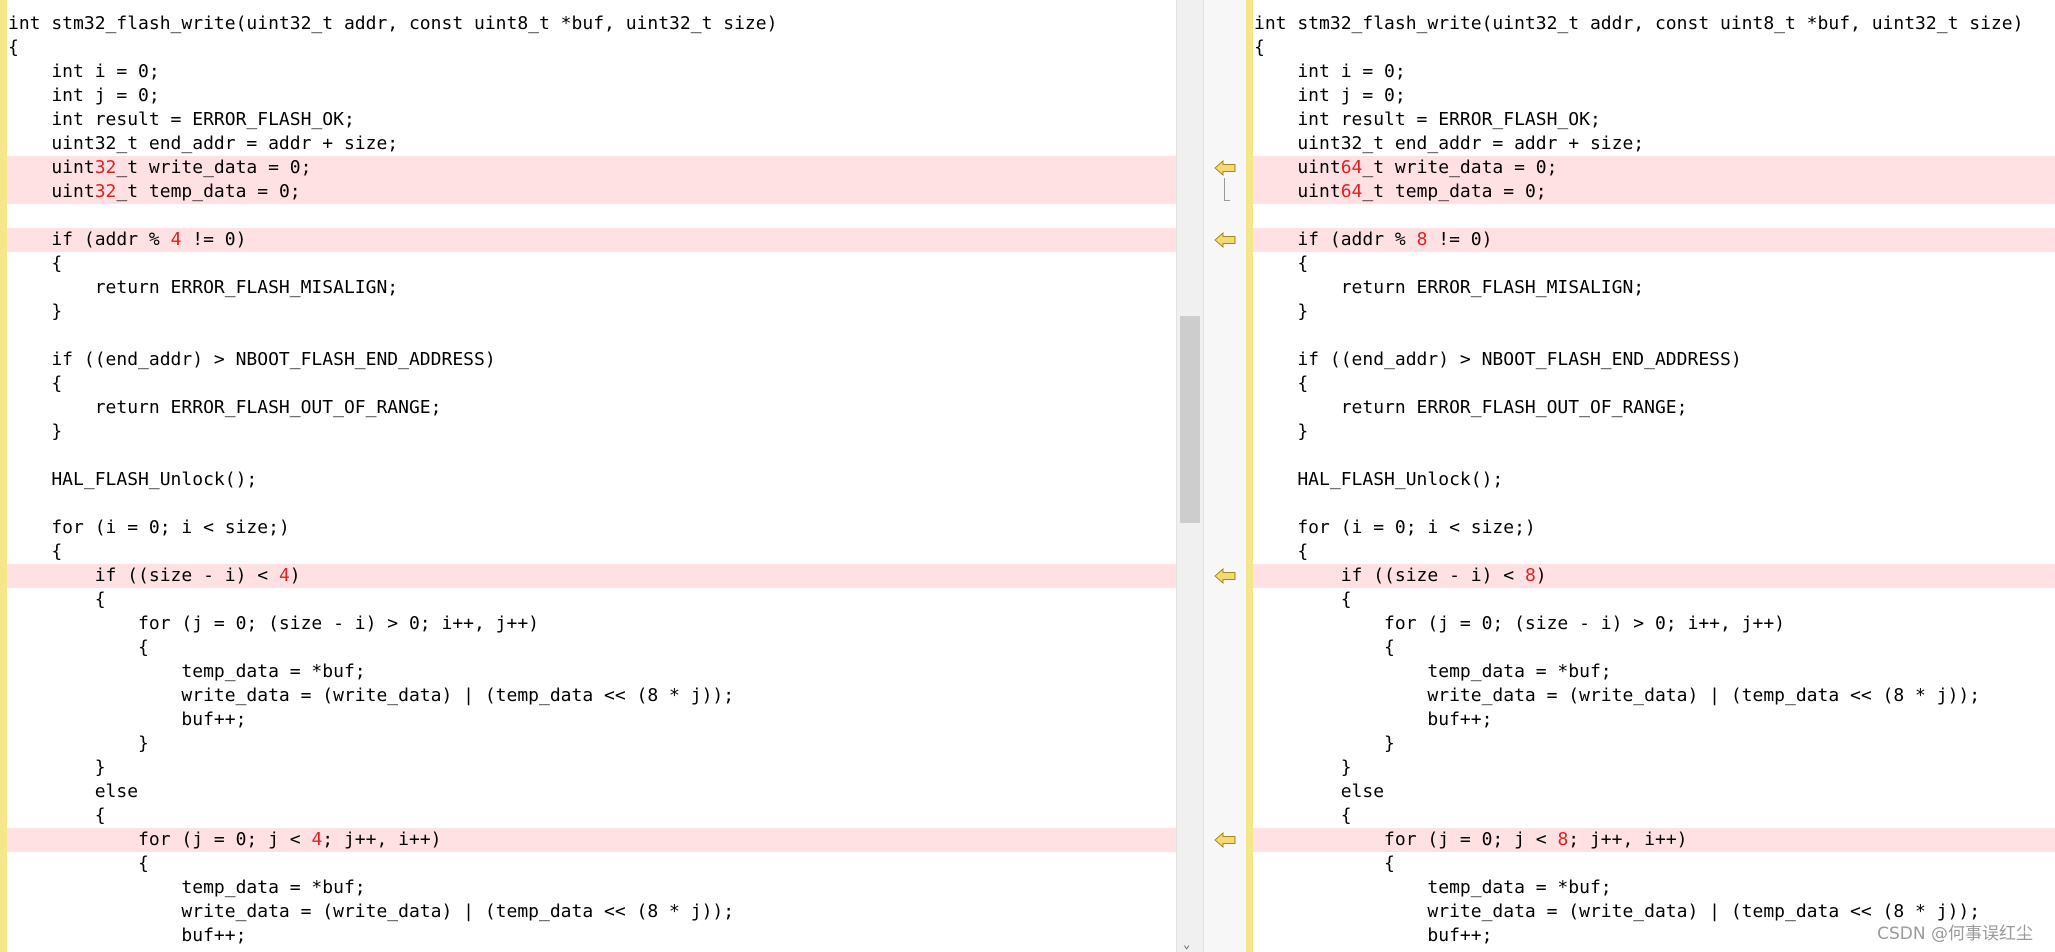  I want to click on code-line: int i = 0;, so click(1654, 72).